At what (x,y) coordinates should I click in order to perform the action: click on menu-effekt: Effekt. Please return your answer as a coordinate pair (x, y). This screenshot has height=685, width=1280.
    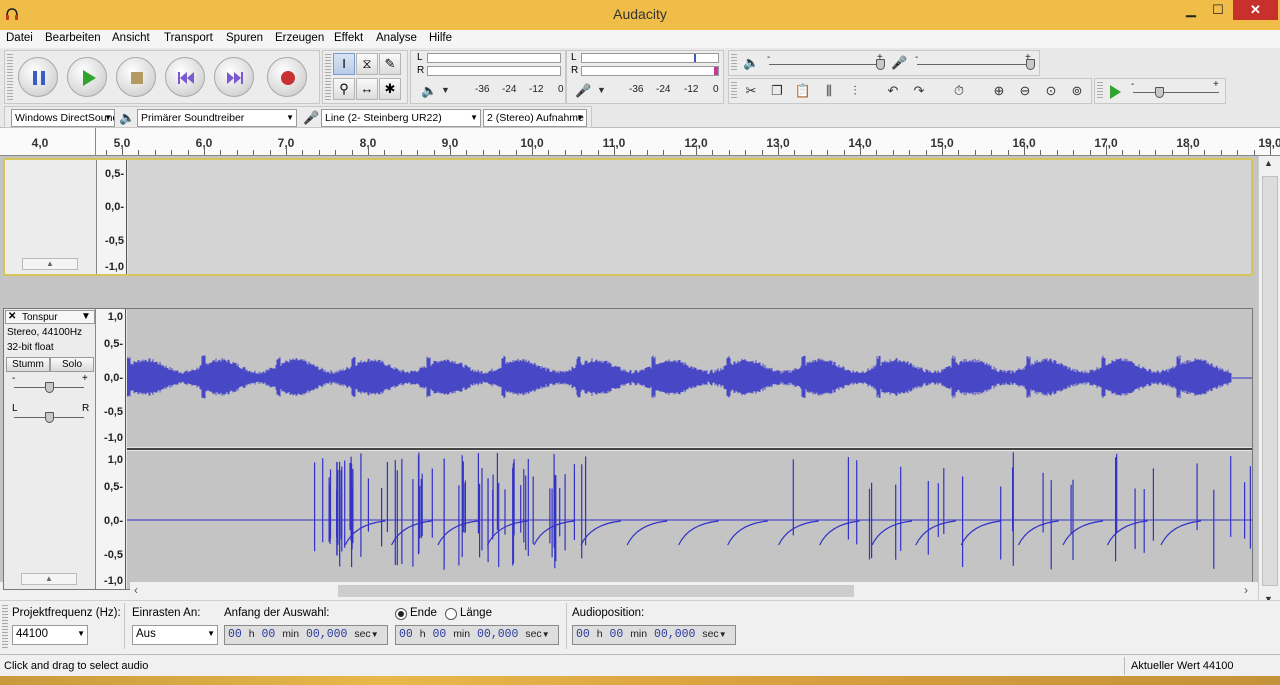
    Looking at the image, I should click on (348, 38).